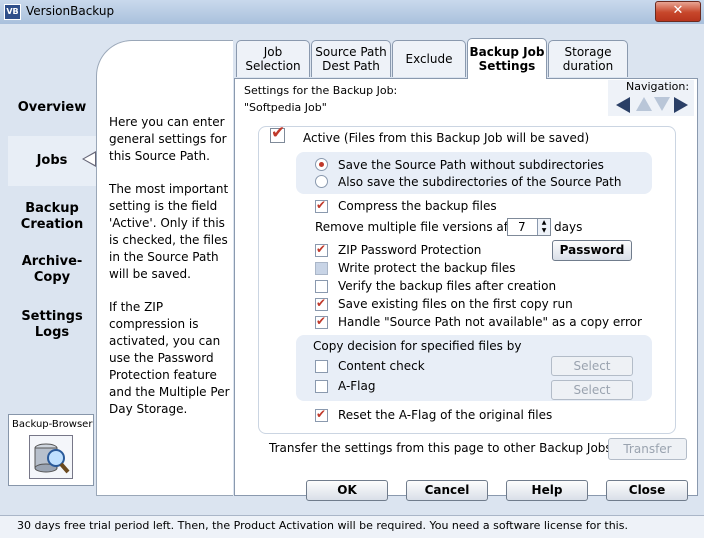 The height and width of the screenshot is (538, 704). What do you see at coordinates (52, 277) in the screenshot?
I see `nav-archive-copy-line2: Copy` at bounding box center [52, 277].